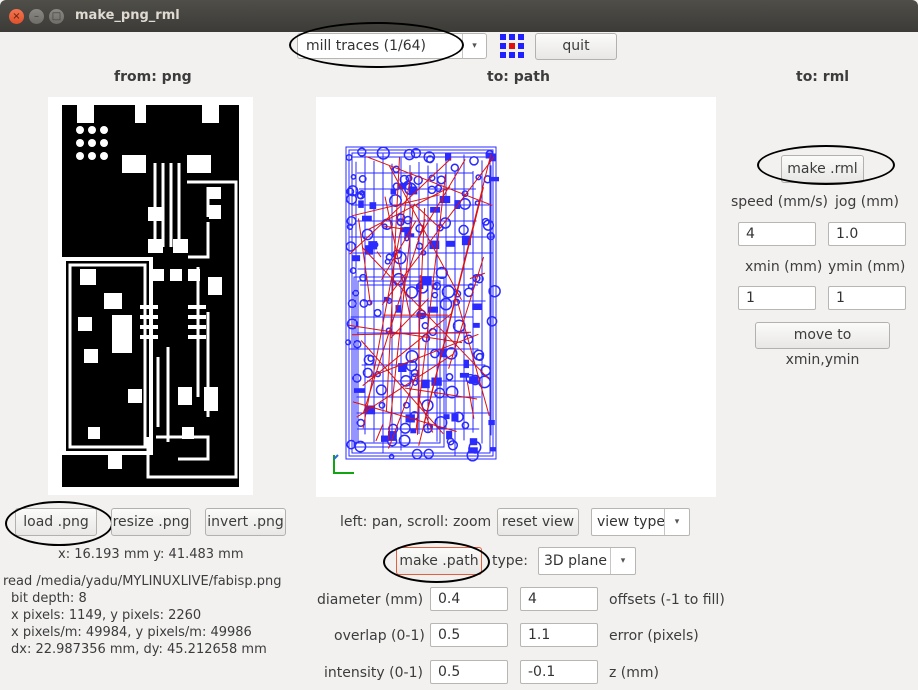  I want to click on window-close-button: ×, so click(16, 16).